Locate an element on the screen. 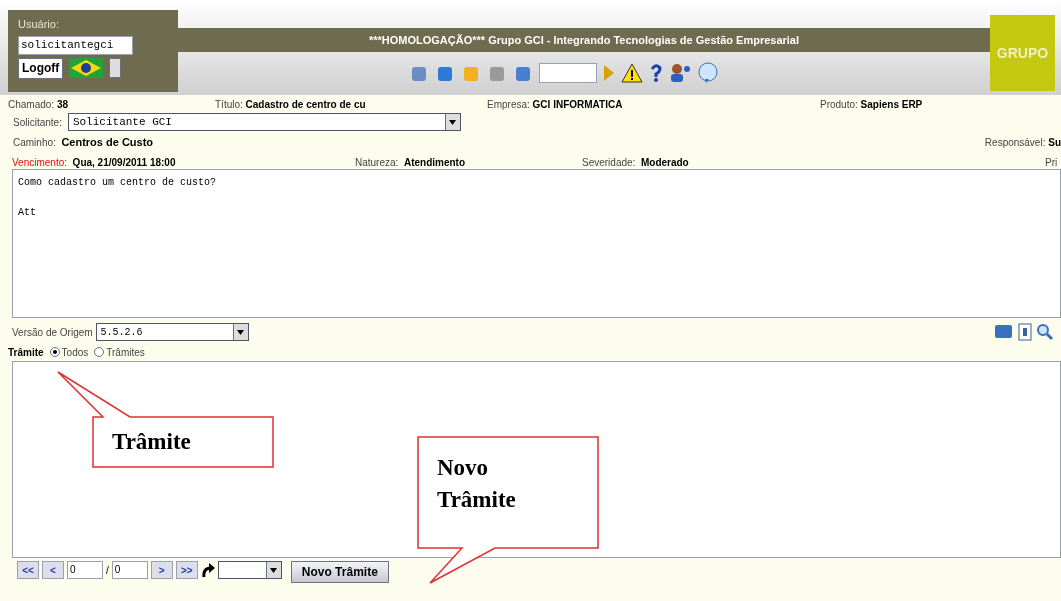  spinner is located at coordinates (115, 68).